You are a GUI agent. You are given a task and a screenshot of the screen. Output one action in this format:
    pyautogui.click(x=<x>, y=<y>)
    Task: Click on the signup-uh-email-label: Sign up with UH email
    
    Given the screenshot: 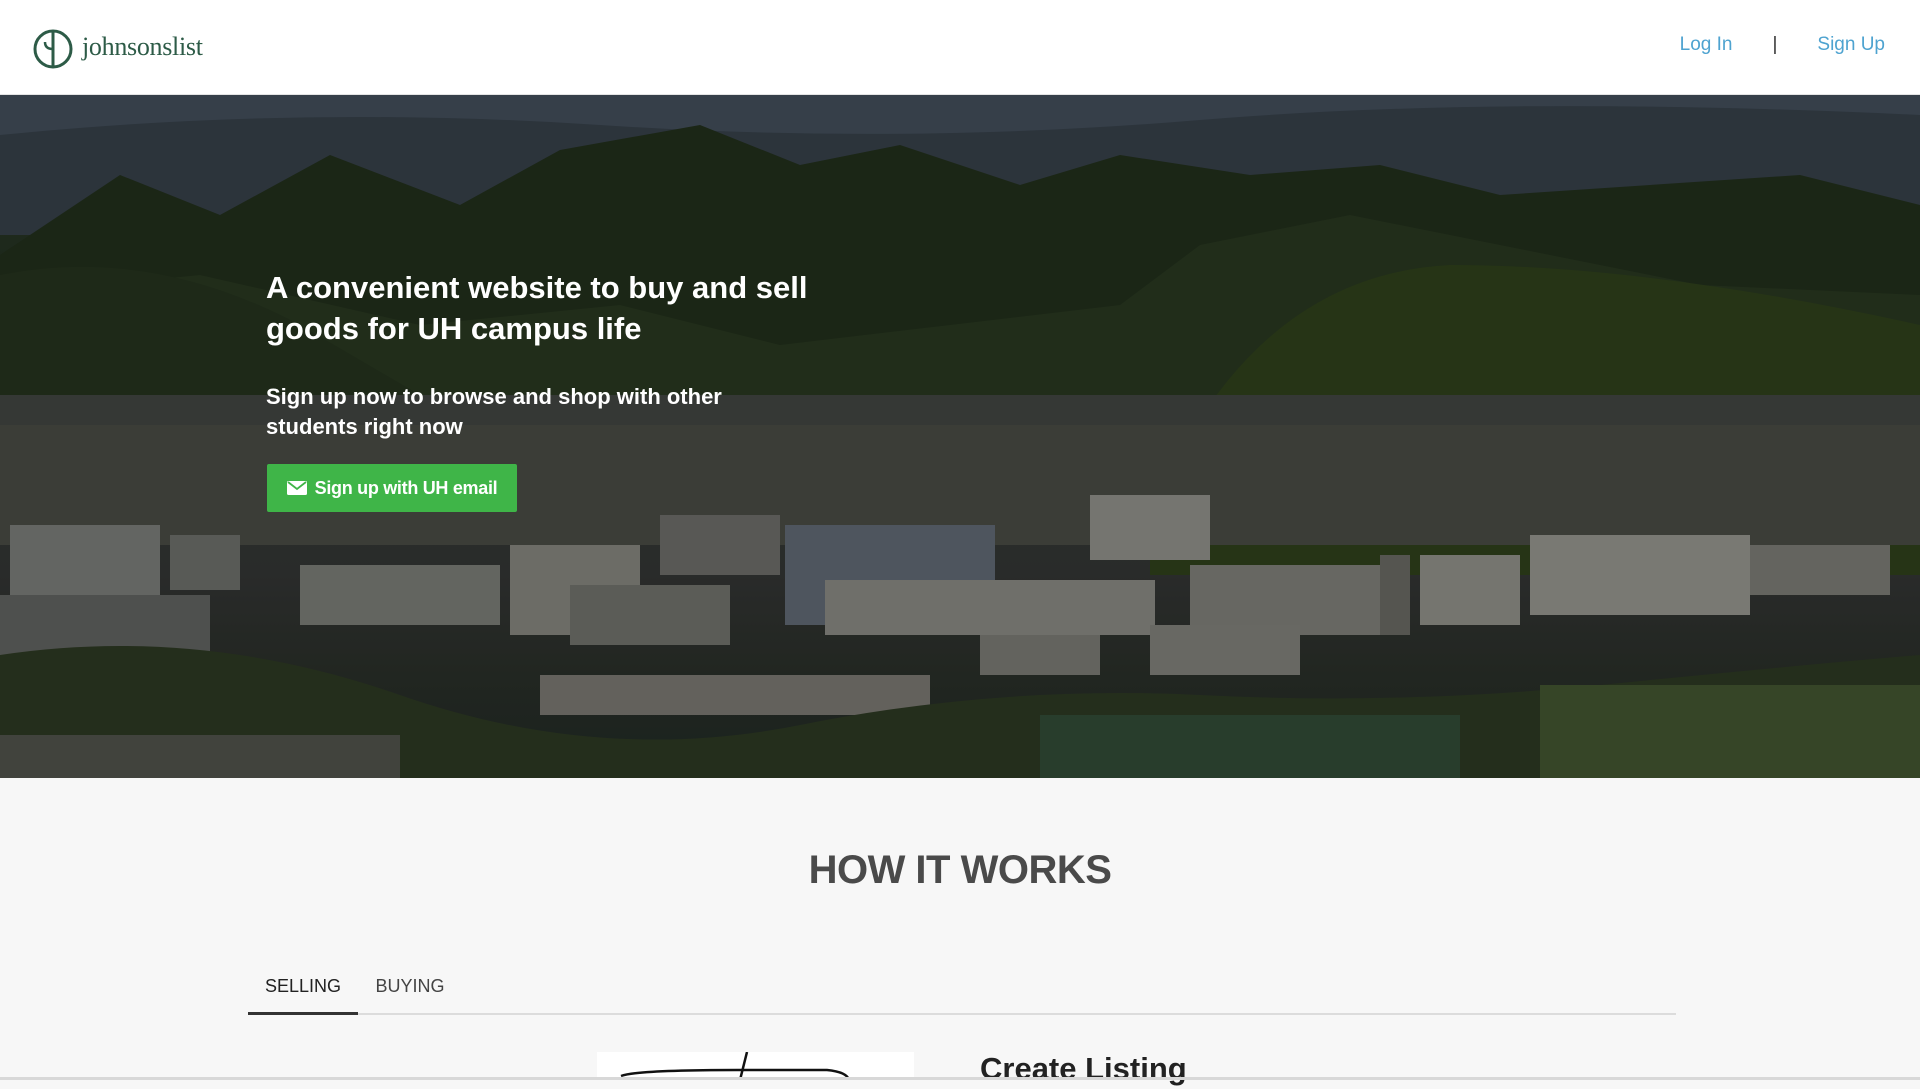 What is the action you would take?
    pyautogui.click(x=406, y=487)
    